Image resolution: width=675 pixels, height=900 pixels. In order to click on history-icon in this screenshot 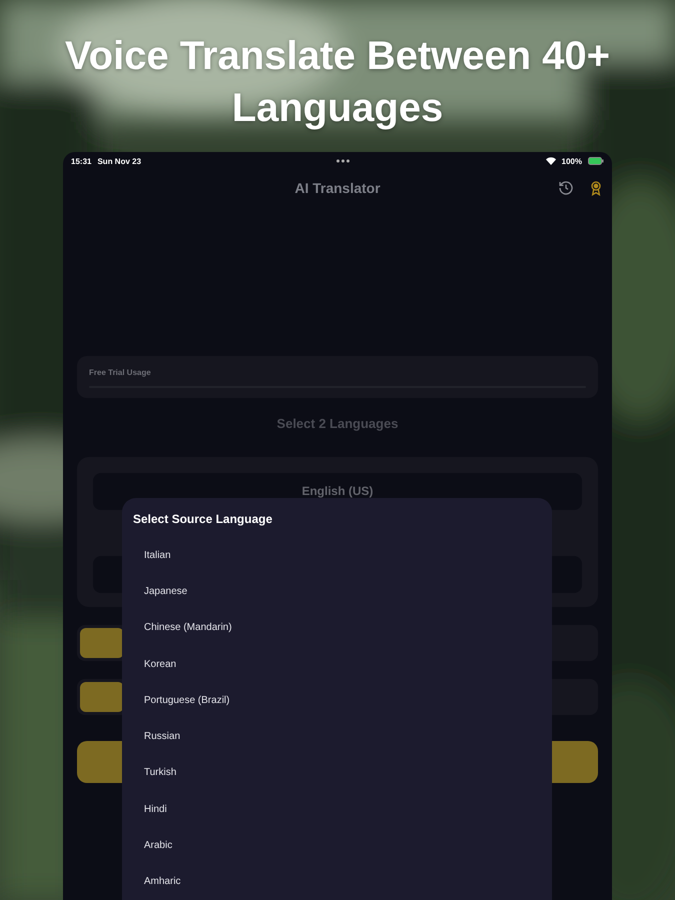, I will do `click(566, 188)`.